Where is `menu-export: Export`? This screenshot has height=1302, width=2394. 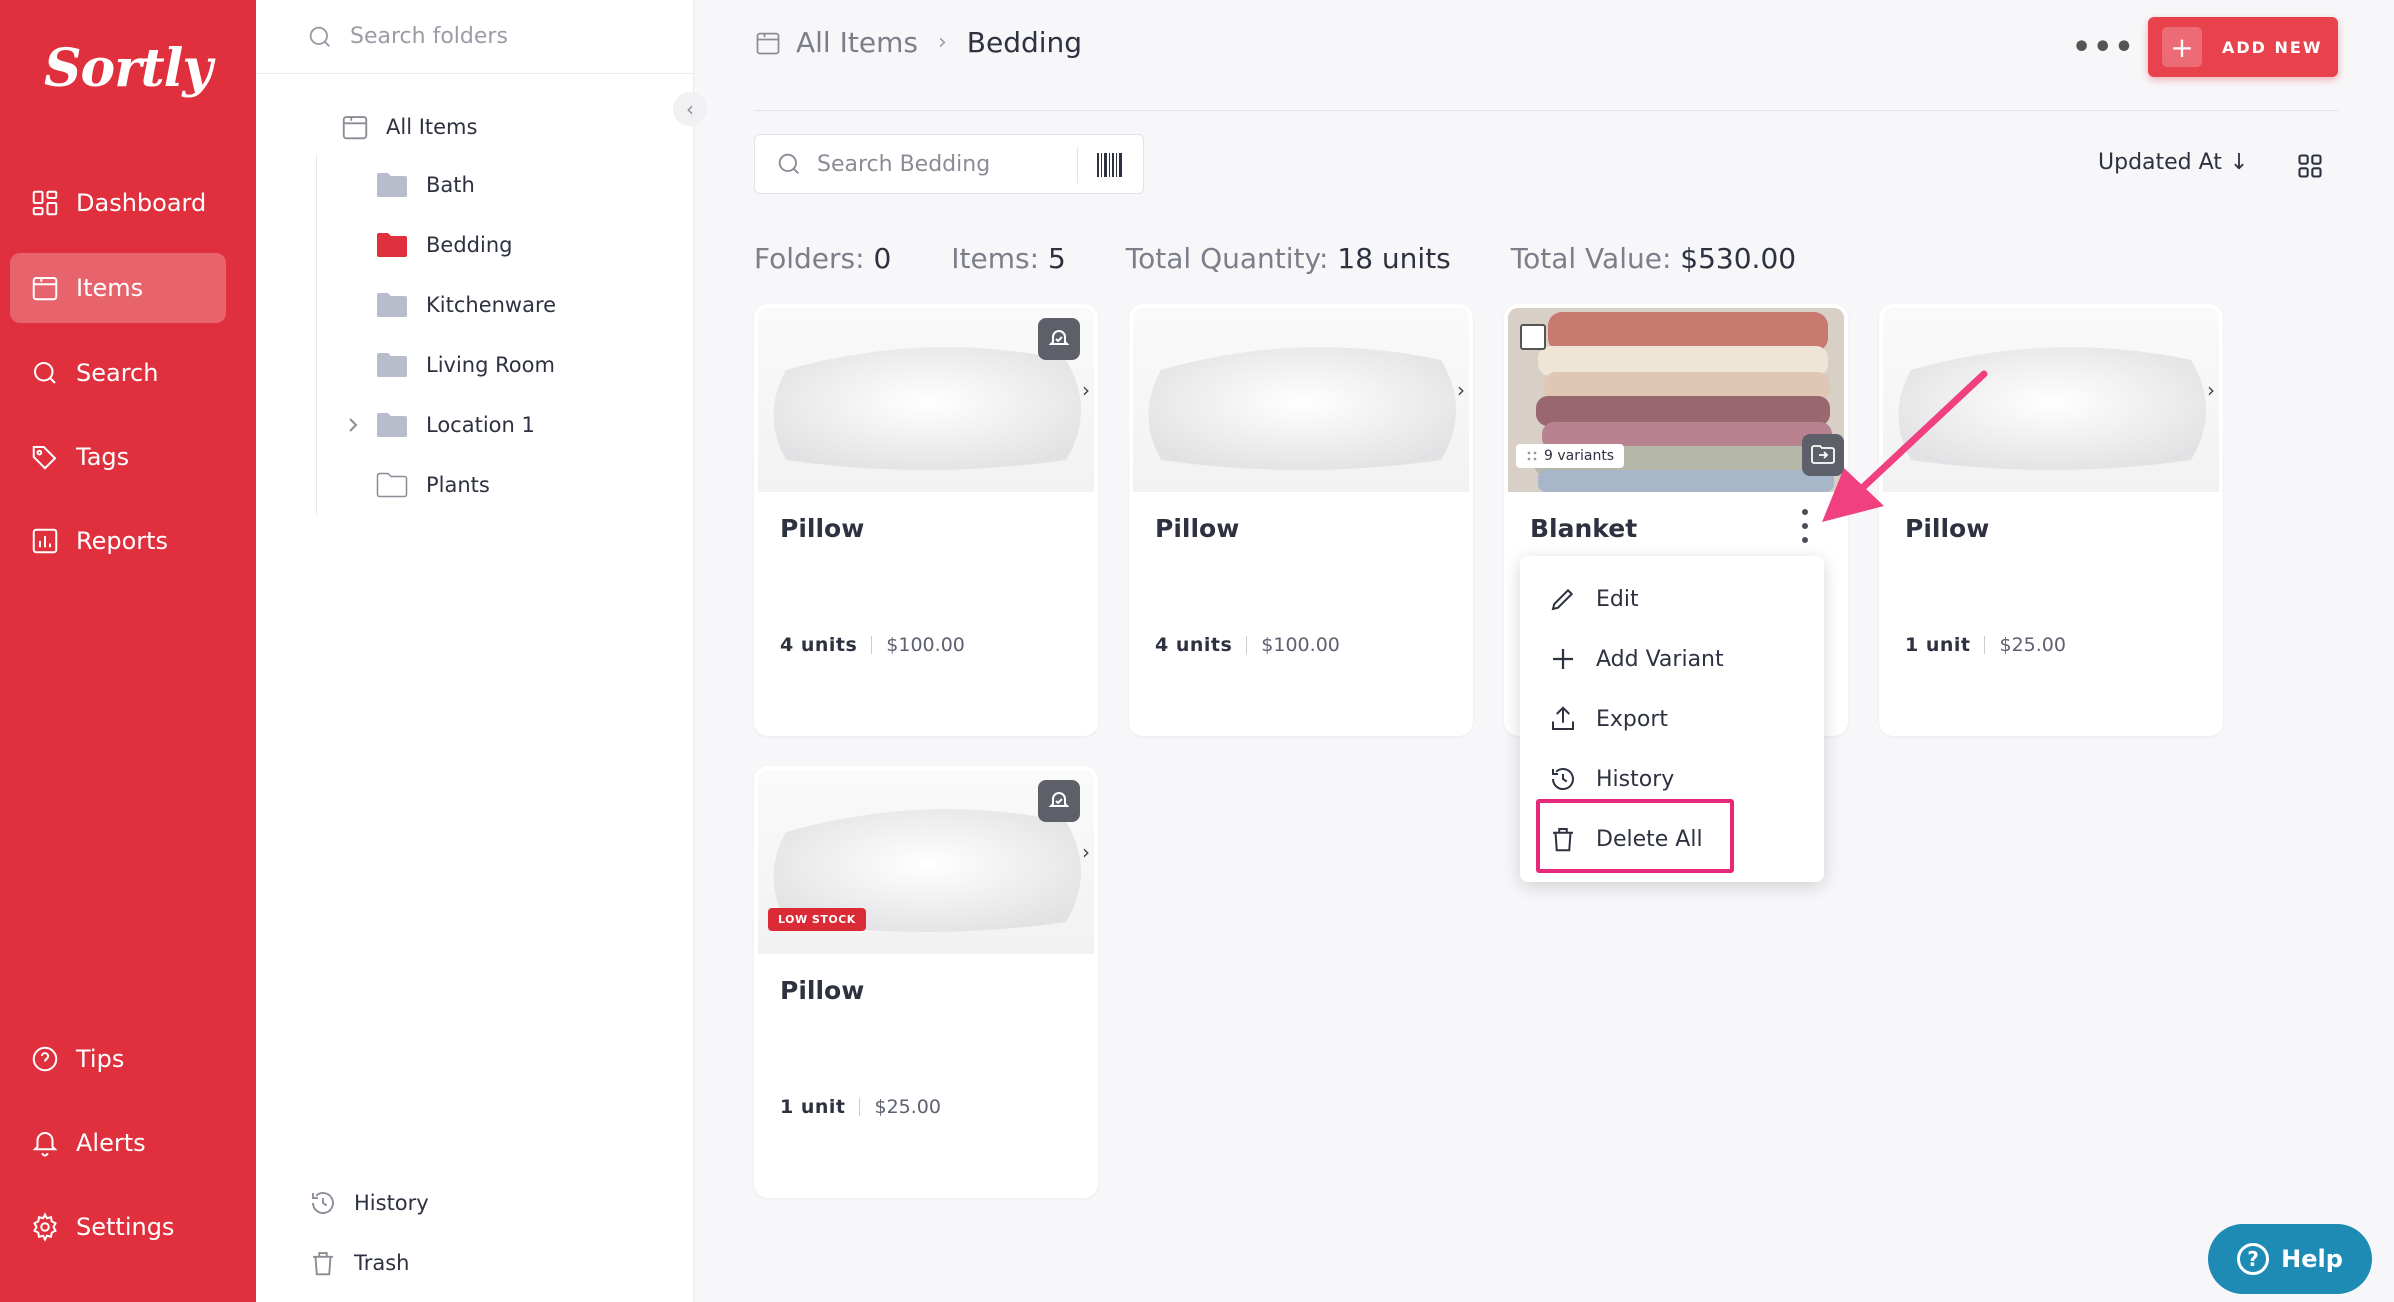 menu-export: Export is located at coordinates (1608, 719).